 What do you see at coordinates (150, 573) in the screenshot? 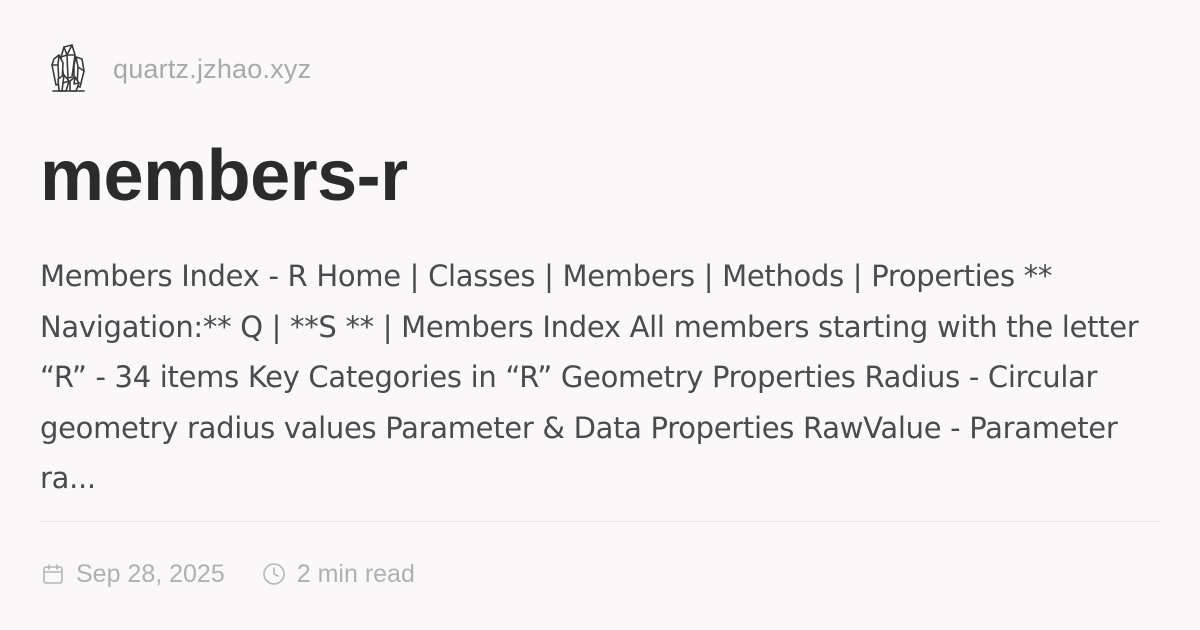
I see `publish-date: Sep 28, 2025` at bounding box center [150, 573].